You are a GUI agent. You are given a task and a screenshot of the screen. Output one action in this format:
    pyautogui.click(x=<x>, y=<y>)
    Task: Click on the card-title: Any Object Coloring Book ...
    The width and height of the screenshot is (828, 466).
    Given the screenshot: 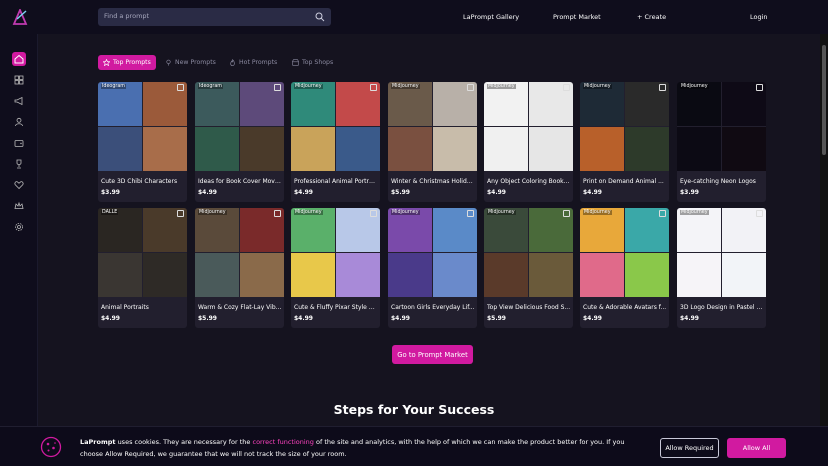 What is the action you would take?
    pyautogui.click(x=529, y=181)
    